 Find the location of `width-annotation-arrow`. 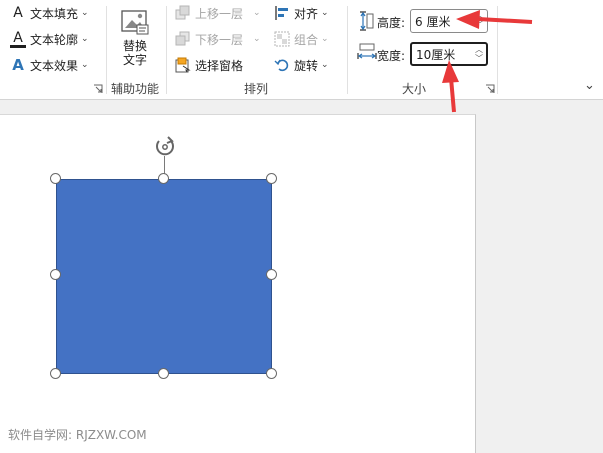

width-annotation-arrow is located at coordinates (450, 86).